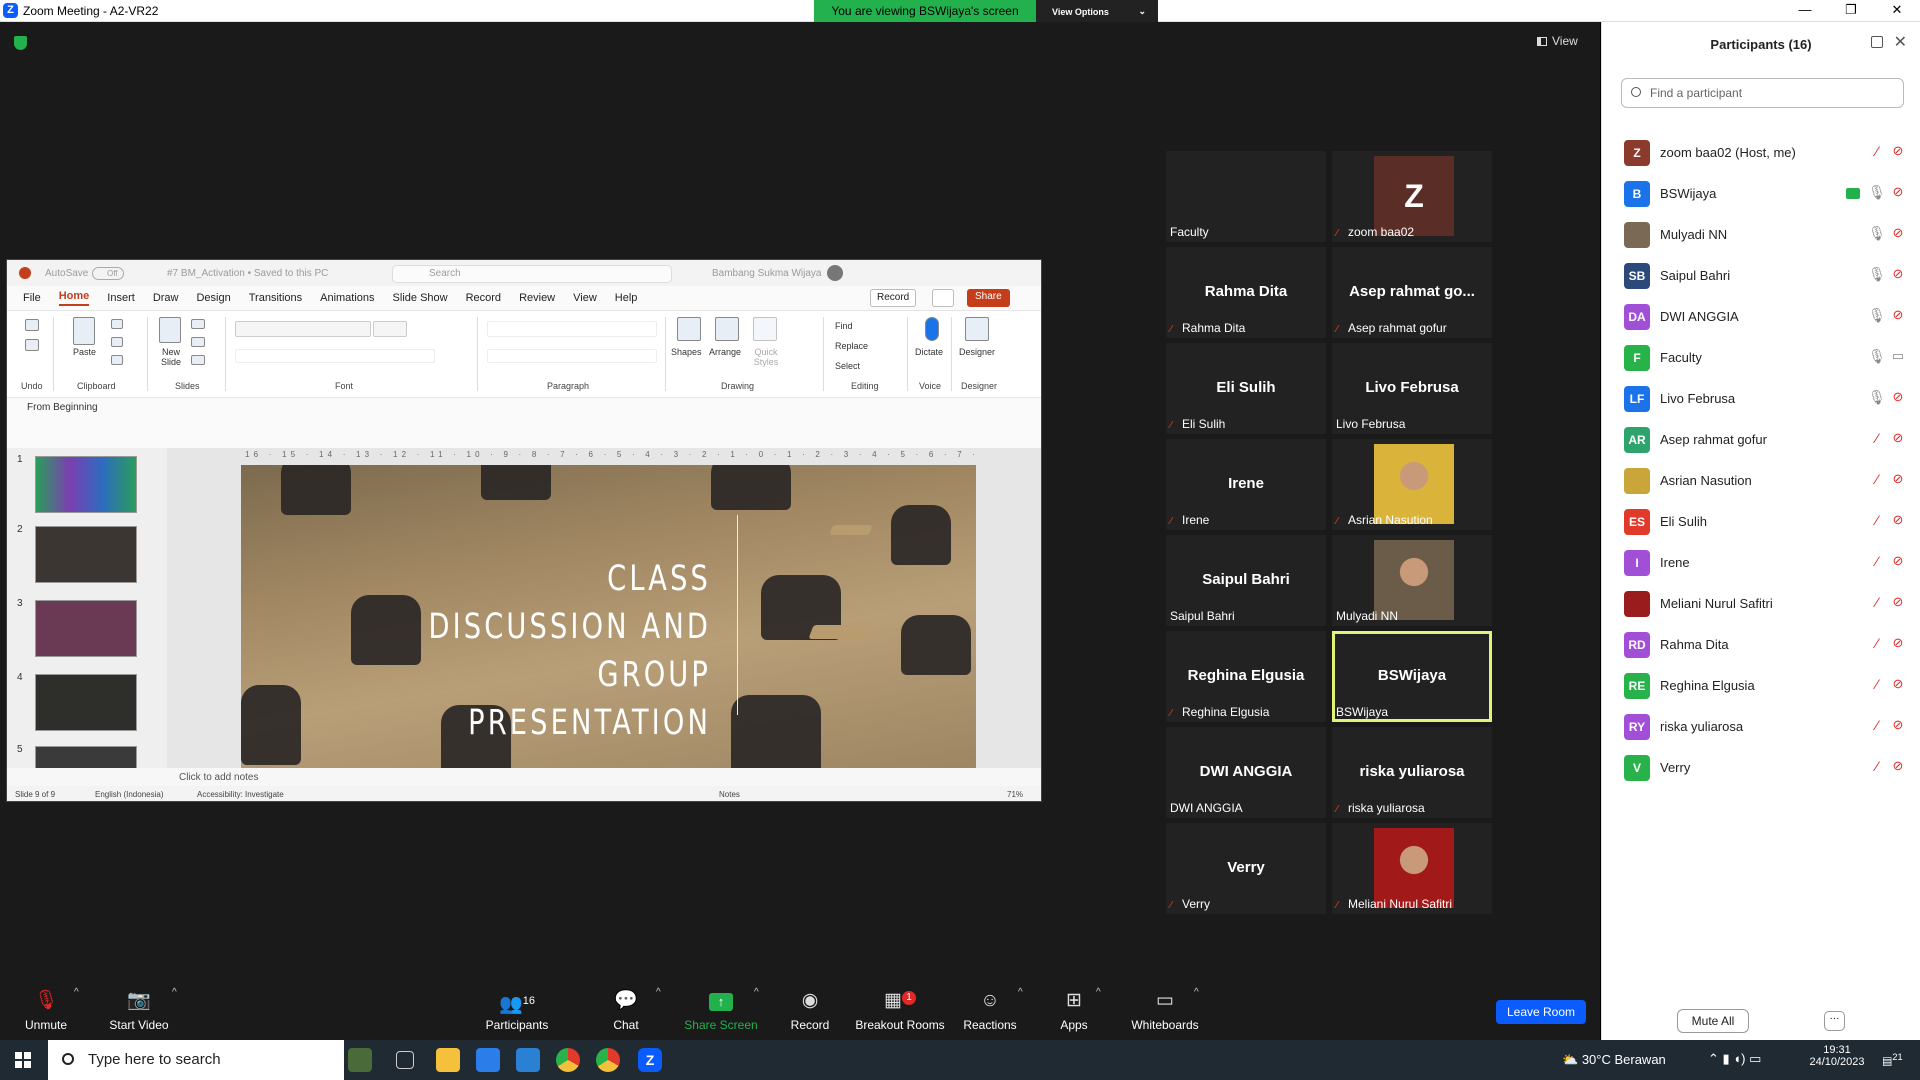 This screenshot has width=1920, height=1080. I want to click on undo-icon, so click(32, 325).